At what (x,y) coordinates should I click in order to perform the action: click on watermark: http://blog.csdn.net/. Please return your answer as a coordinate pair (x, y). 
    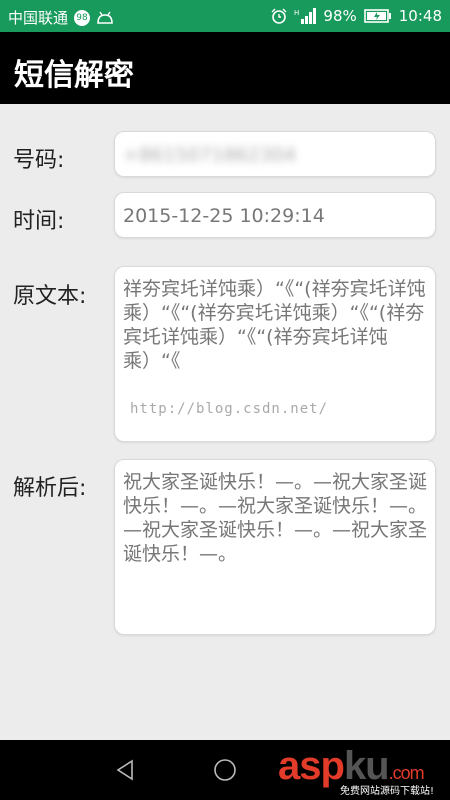
    Looking at the image, I should click on (229, 409).